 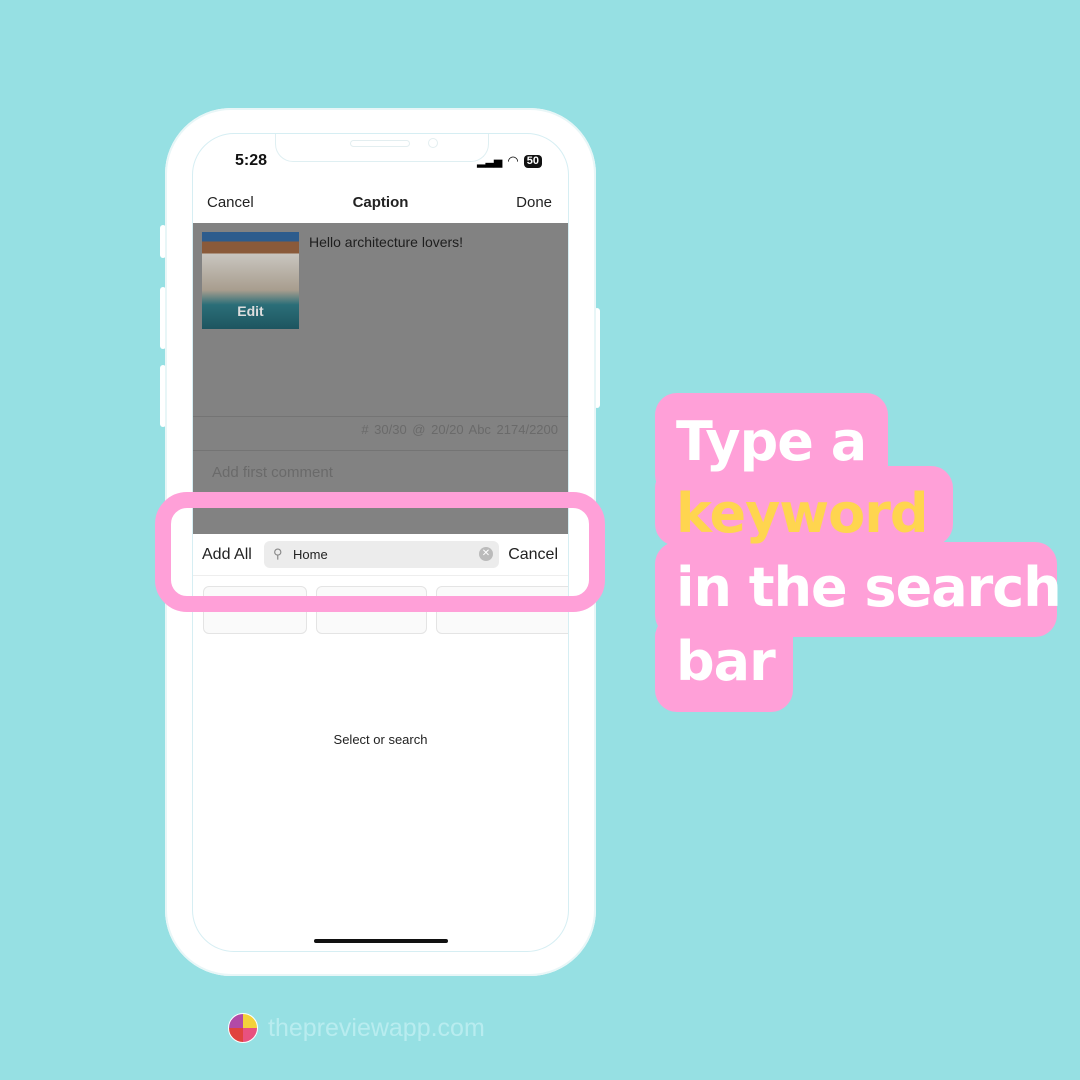 I want to click on page-title: Caption, so click(x=380, y=202).